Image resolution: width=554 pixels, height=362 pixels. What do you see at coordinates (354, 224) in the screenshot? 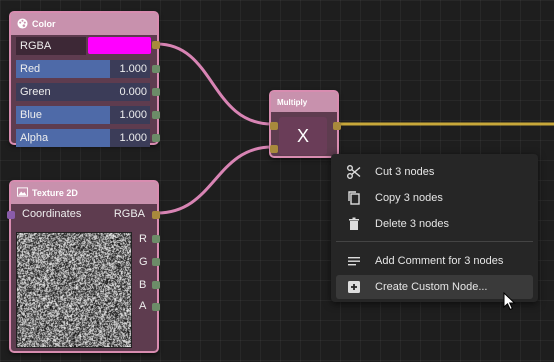
I see `trash-icon` at bounding box center [354, 224].